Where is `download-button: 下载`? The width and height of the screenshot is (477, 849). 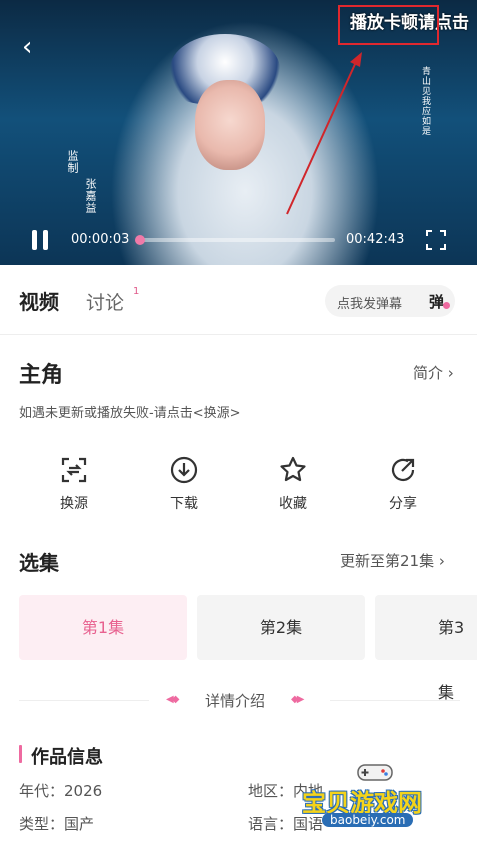
download-button: 下载 is located at coordinates (184, 484).